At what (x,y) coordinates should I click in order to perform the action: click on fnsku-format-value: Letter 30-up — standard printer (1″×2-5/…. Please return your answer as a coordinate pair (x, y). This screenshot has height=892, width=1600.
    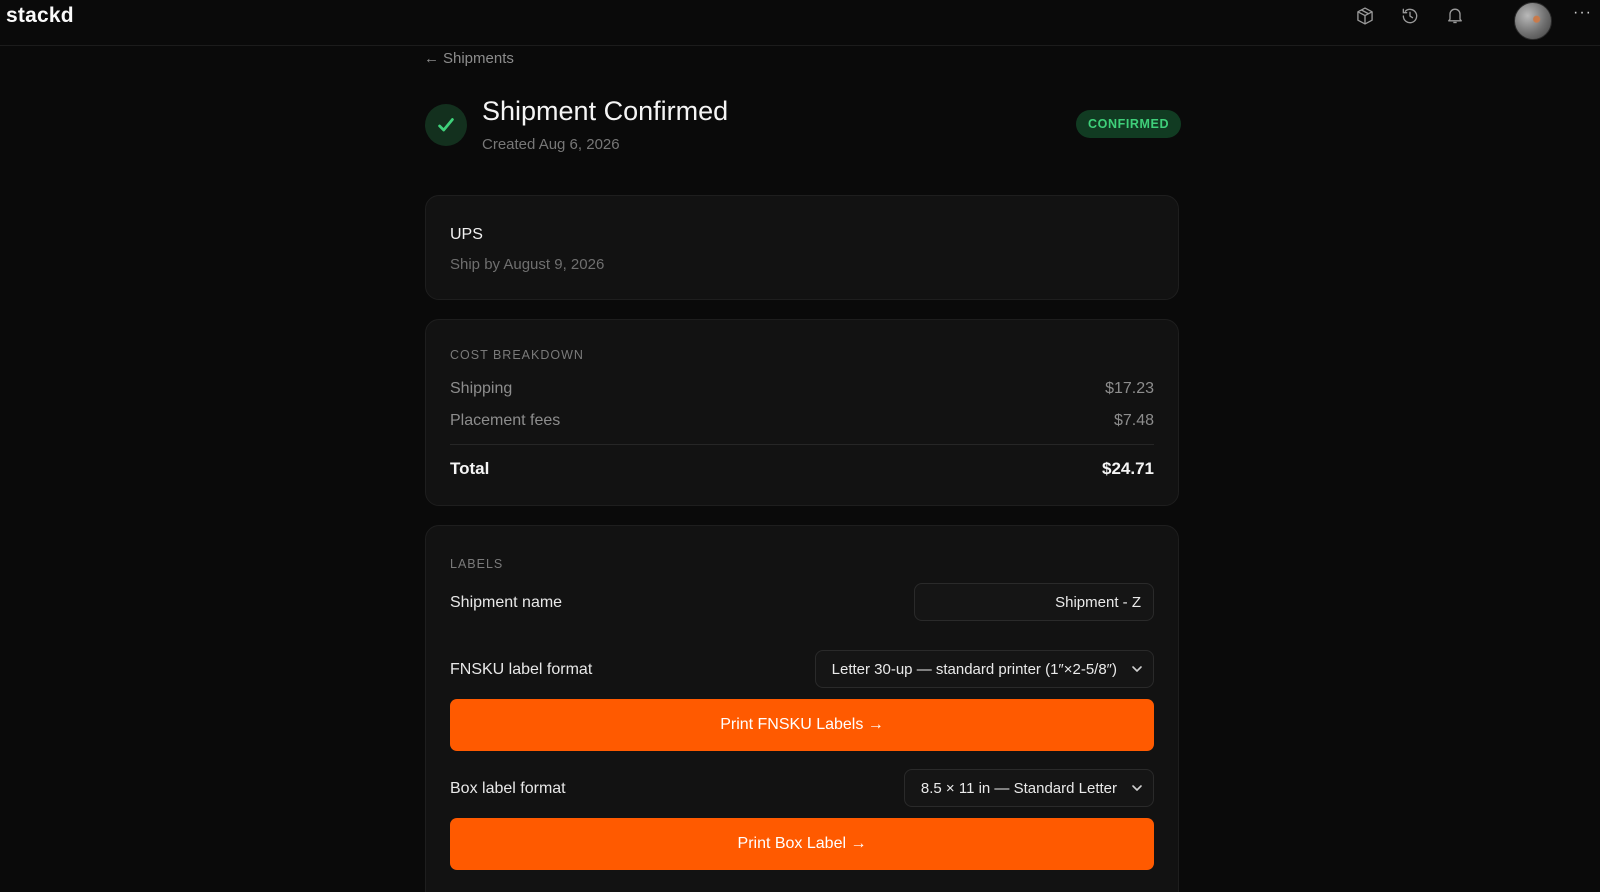
    Looking at the image, I should click on (974, 669).